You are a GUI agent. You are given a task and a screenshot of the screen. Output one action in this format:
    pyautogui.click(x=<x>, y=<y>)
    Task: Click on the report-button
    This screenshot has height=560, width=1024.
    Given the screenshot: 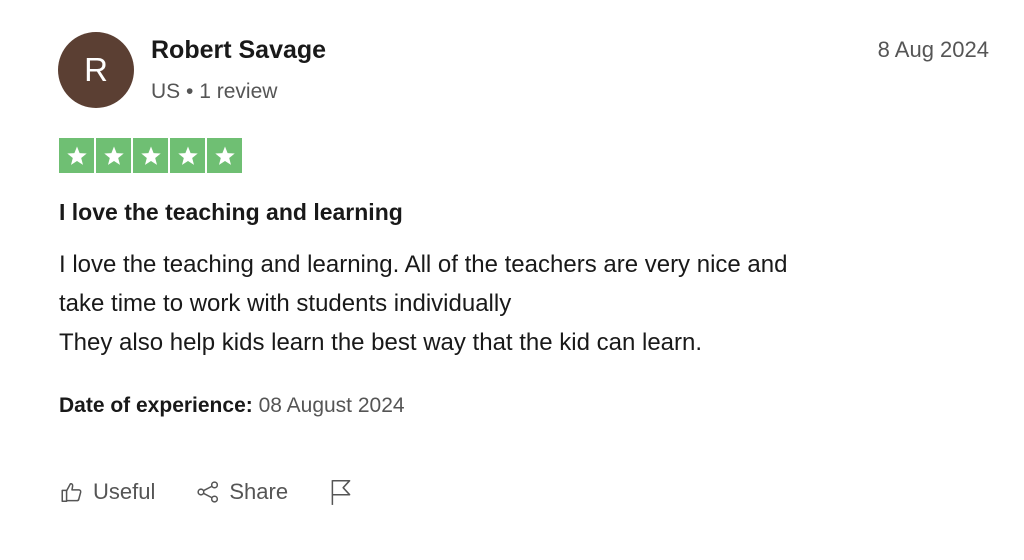 What is the action you would take?
    pyautogui.click(x=341, y=492)
    